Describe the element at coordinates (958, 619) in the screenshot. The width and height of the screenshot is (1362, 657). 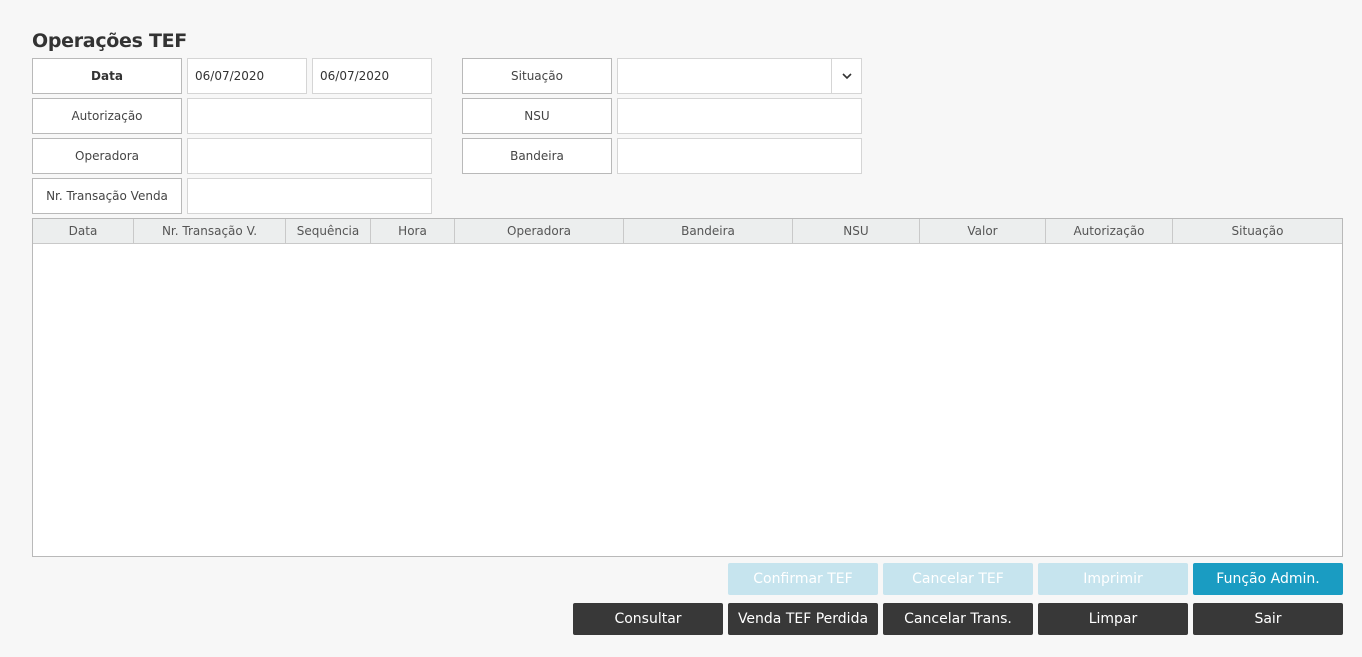
I see `cancelar-trans-button: Cancelar Trans.` at that location.